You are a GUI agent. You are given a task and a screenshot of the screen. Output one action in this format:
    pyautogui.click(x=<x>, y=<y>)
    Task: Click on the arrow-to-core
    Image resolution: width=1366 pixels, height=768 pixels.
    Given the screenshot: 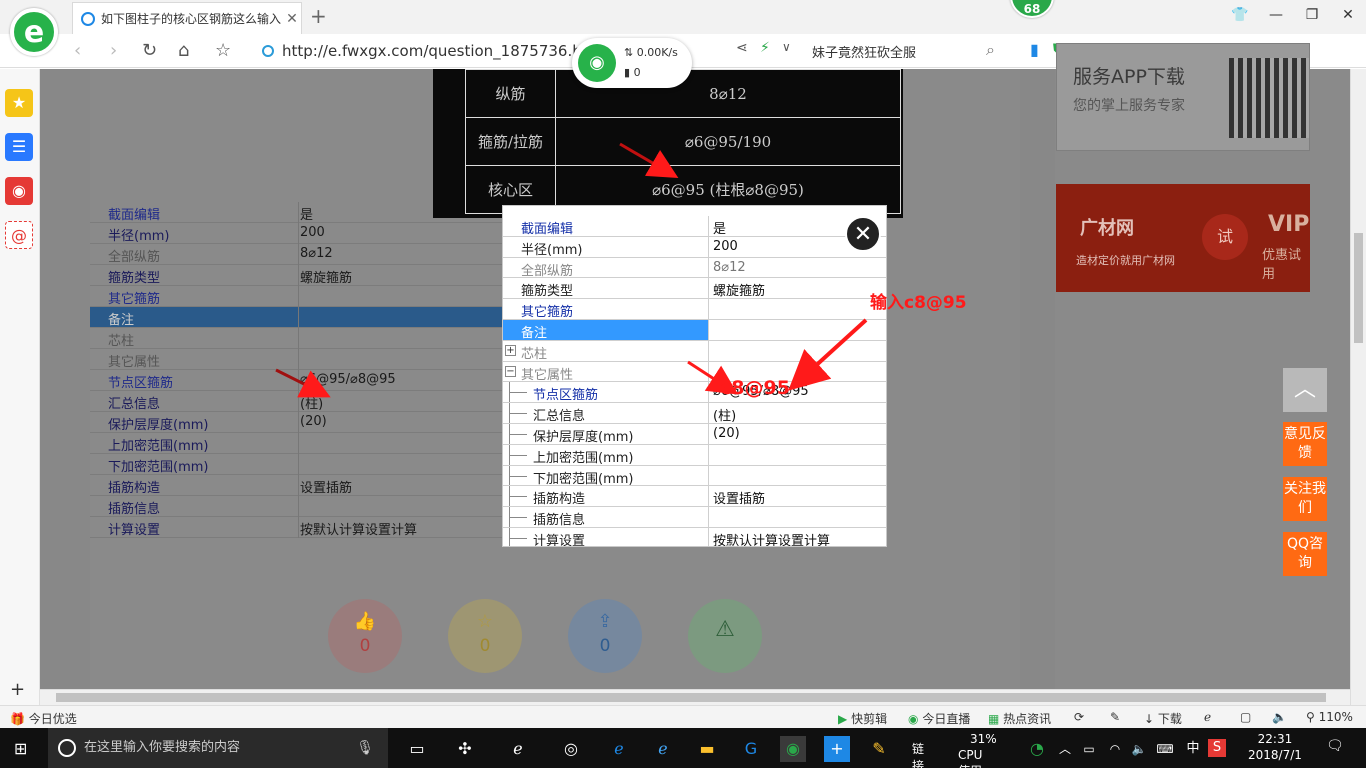 What is the action you would take?
    pyautogui.click(x=649, y=160)
    